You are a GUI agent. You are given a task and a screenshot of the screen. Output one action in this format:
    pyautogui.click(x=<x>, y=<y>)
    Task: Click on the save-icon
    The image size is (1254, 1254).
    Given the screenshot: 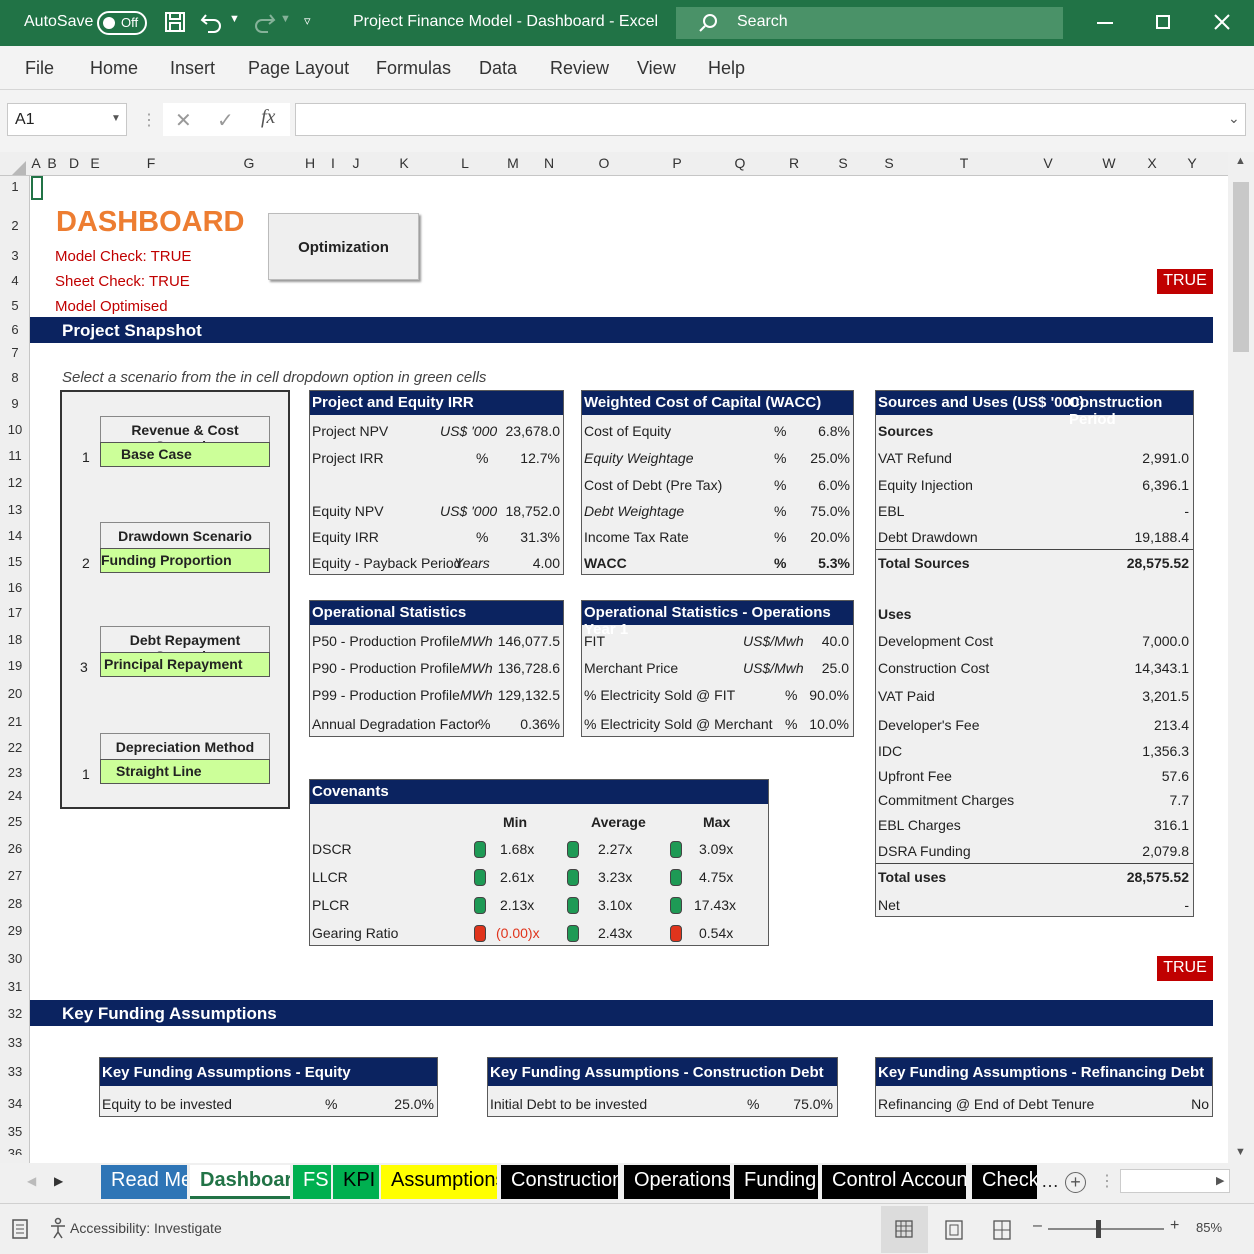 What is the action you would take?
    pyautogui.click(x=175, y=22)
    